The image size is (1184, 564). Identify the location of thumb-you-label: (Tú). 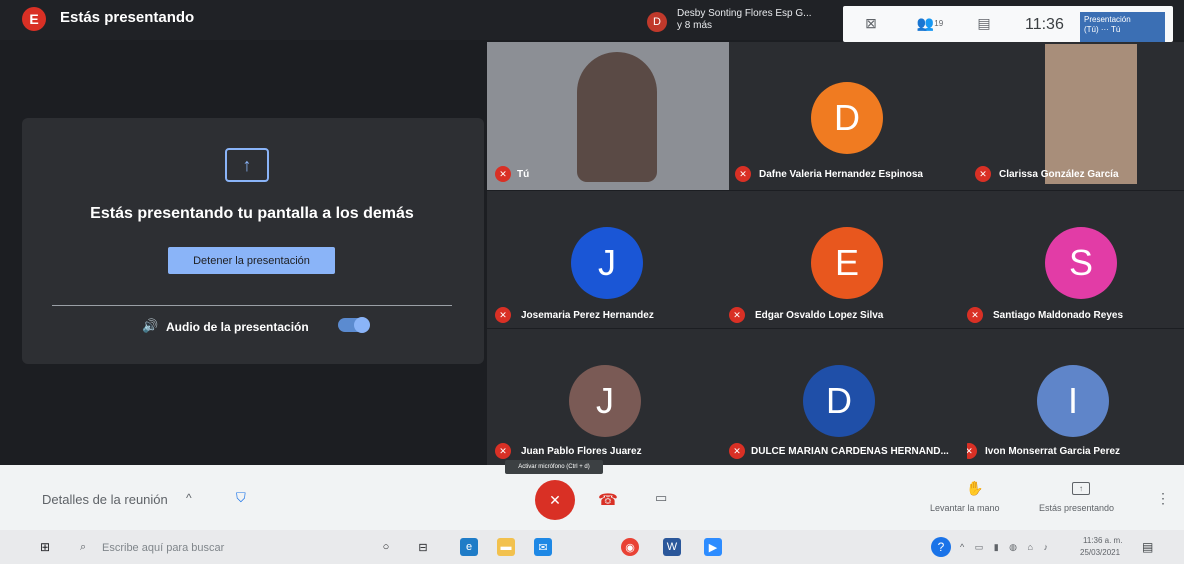
(1091, 29).